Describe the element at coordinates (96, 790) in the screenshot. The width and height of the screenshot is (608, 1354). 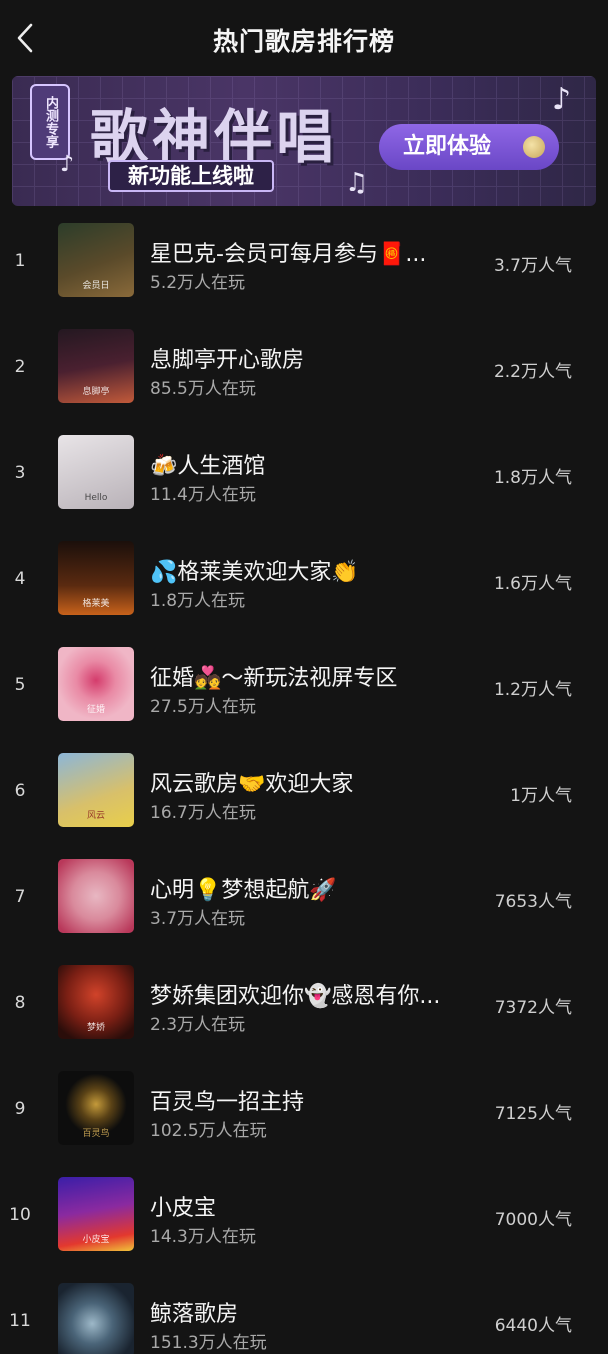
I see `room-thumbnail: 风云` at that location.